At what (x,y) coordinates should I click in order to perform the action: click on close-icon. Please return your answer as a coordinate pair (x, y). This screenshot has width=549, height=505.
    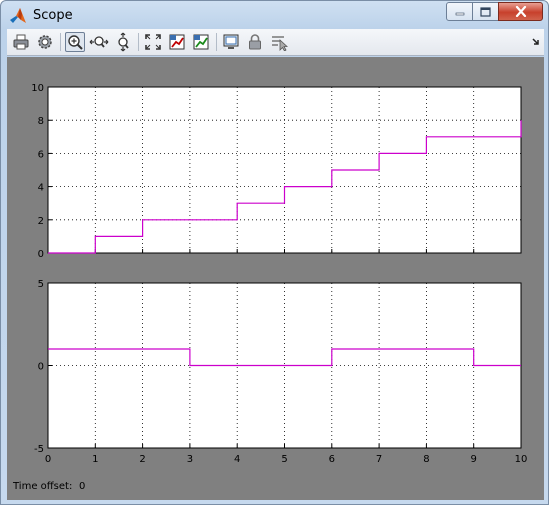
    Looking at the image, I should click on (520, 11).